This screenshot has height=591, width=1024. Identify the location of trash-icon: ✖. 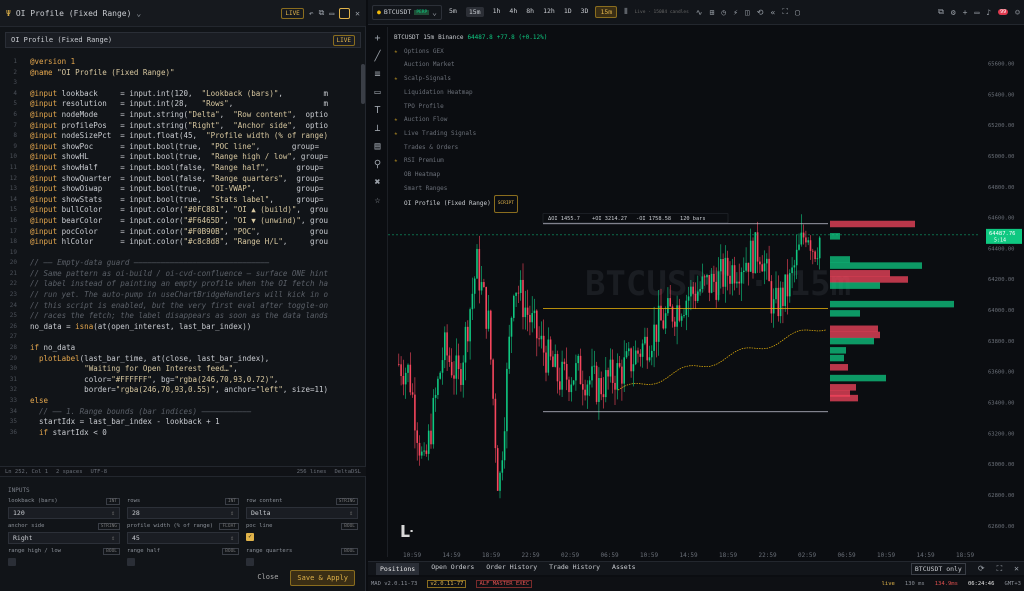
(377, 182).